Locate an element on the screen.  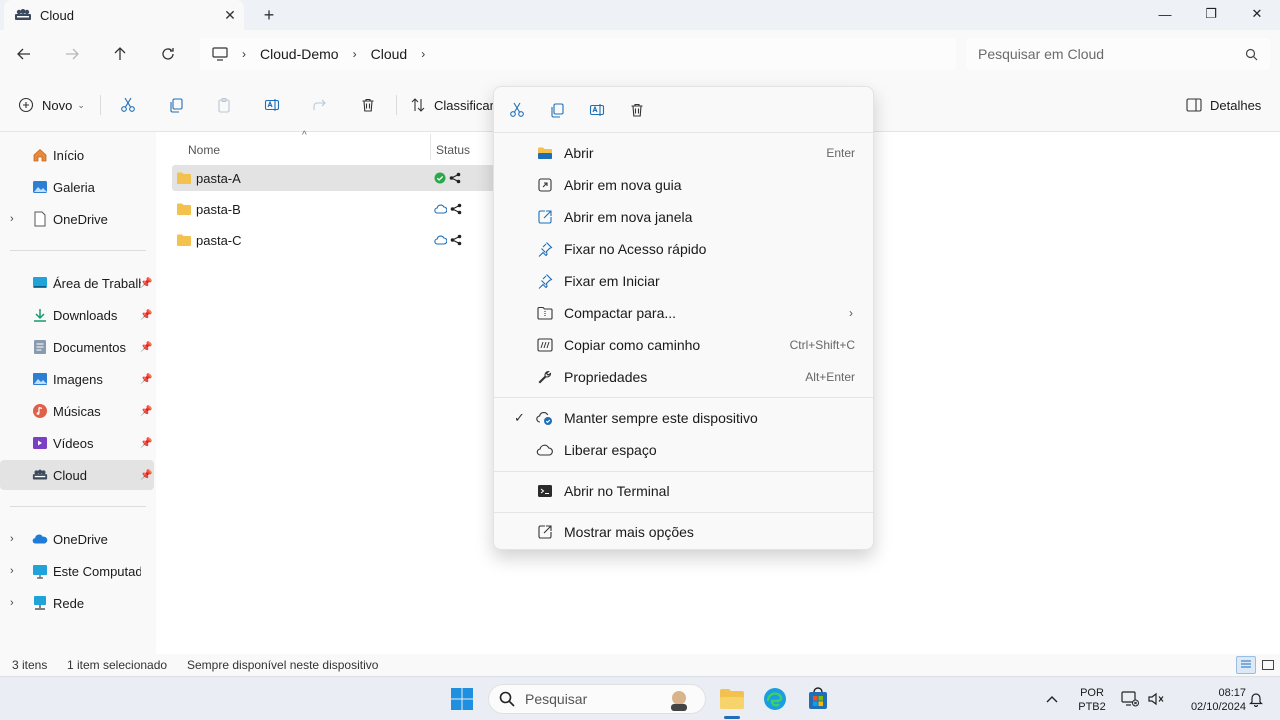
breadcrumb-cloud: Cloud is located at coordinates (389, 54).